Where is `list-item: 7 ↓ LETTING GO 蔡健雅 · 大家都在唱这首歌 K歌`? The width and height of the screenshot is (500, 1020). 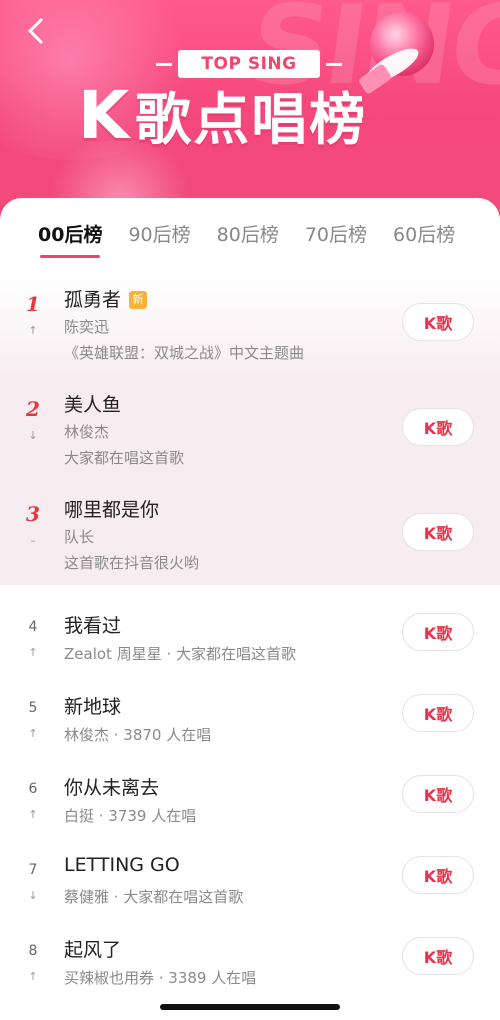
list-item: 7 ↓ LETTING GO 蔡健雅 · 大家都在唱这首歌 K歌 is located at coordinates (250, 874).